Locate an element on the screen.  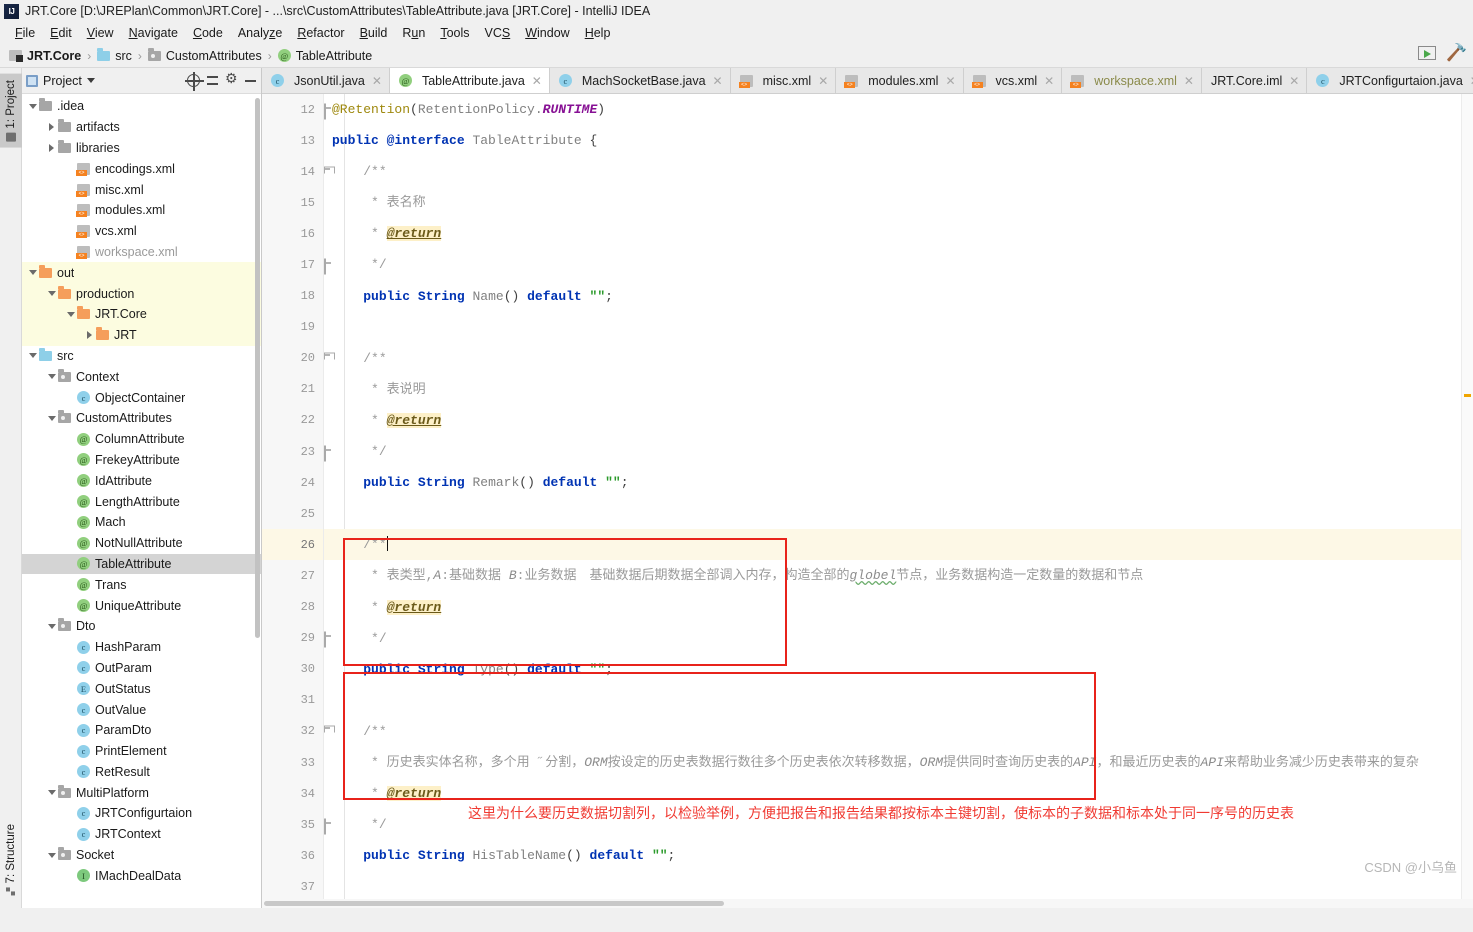
tree-item-customattributes: CustomAttributes is located at coordinates (141, 418).